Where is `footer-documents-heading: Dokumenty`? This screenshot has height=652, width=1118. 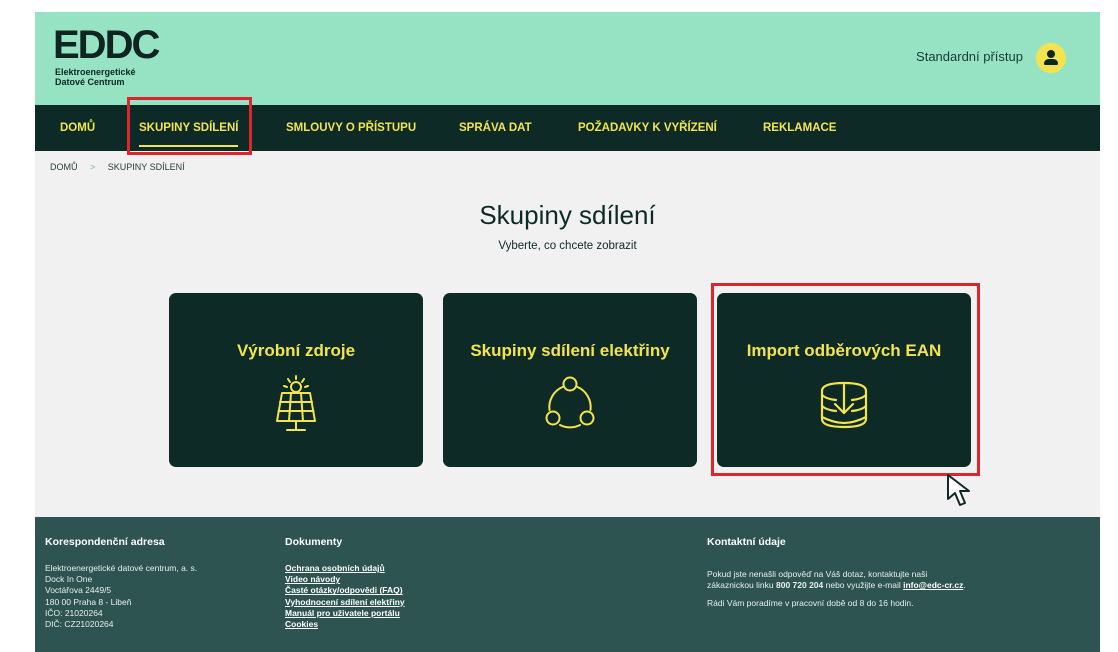 footer-documents-heading: Dokumenty is located at coordinates (314, 542).